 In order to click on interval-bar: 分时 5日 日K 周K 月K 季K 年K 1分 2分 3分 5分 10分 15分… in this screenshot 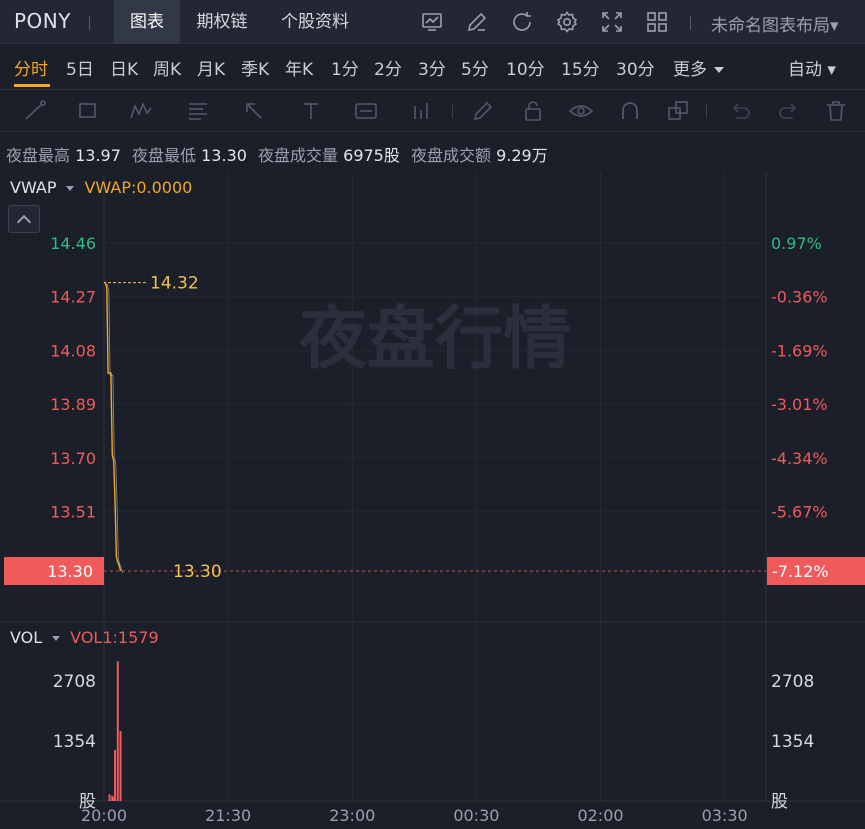, I will do `click(432, 67)`.